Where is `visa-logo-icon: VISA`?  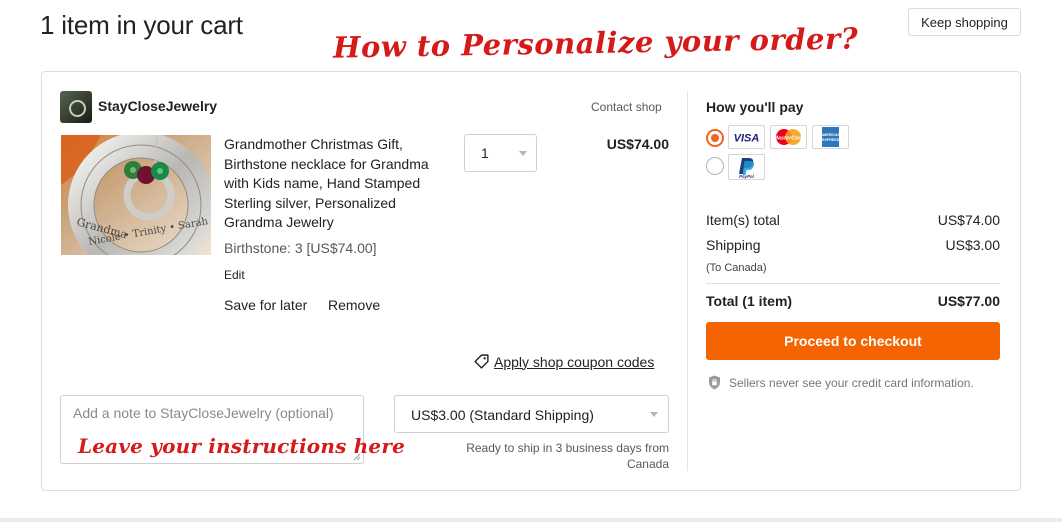
visa-logo-icon: VISA is located at coordinates (746, 137).